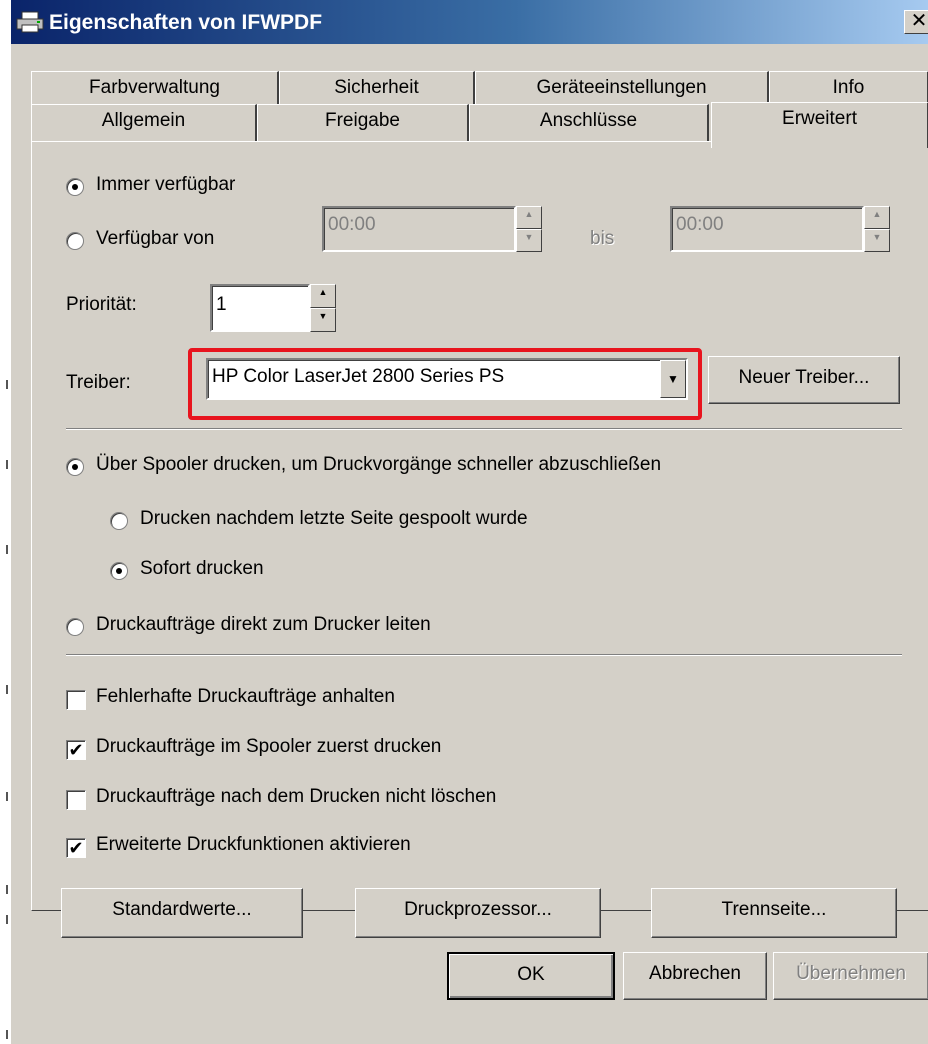 Image resolution: width=928 pixels, height=1044 pixels. Describe the element at coordinates (695, 976) in the screenshot. I see `cancel-button: Abbrechen` at that location.